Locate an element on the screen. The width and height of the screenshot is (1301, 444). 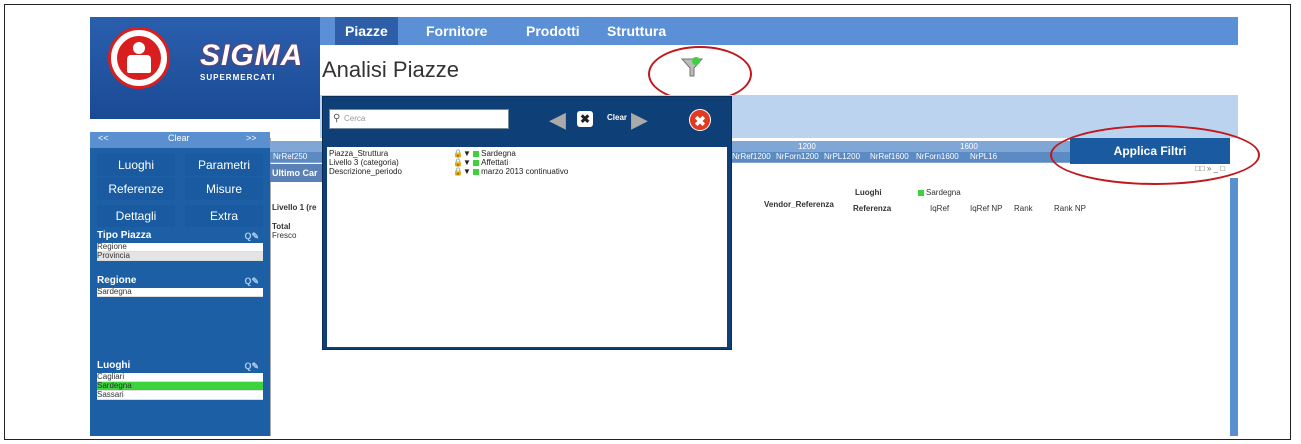
arrow-left-icon: ◀ is located at coordinates (557, 120).